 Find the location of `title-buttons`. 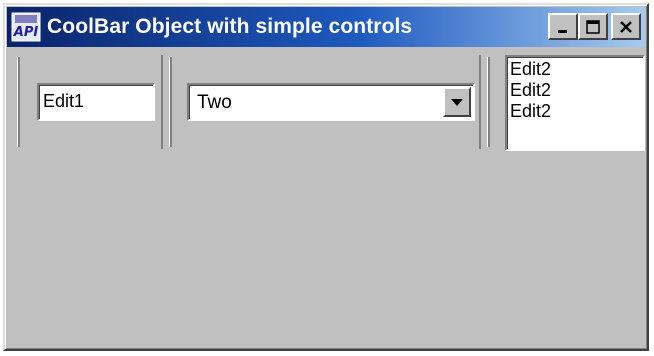

title-buttons is located at coordinates (594, 26).